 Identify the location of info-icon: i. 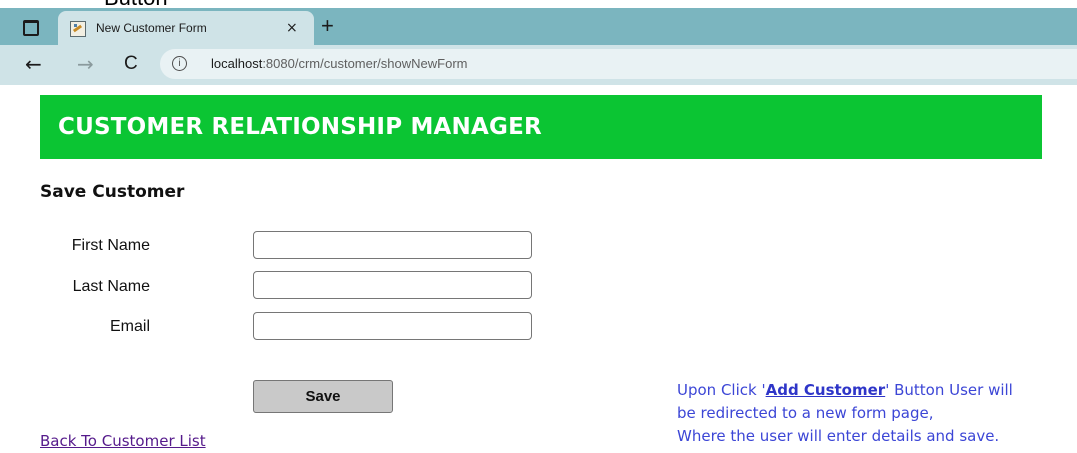
(179, 63).